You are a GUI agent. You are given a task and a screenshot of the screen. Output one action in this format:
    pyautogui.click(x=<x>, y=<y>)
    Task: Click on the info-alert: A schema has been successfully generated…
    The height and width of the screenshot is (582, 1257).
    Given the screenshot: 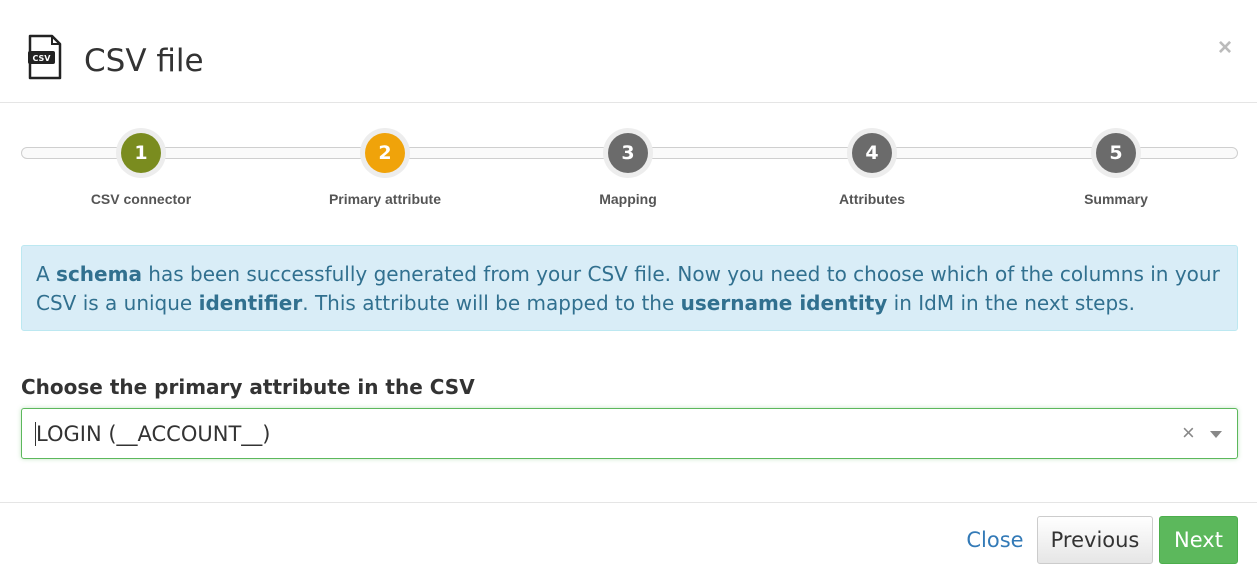 What is the action you would take?
    pyautogui.click(x=629, y=288)
    